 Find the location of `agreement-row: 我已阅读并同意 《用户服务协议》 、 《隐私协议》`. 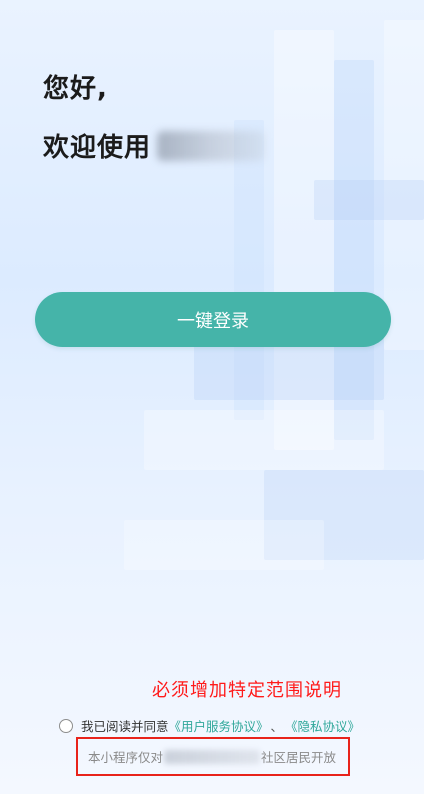

agreement-row: 我已阅读并同意 《用户服务协议》 、 《隐私协议》 is located at coordinates (209, 725).